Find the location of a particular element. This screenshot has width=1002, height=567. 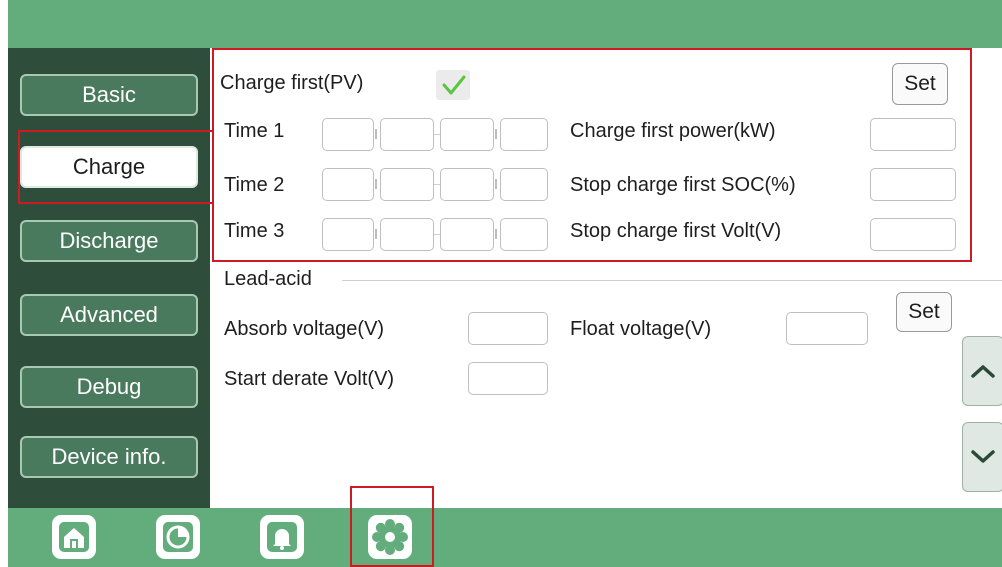

scroll-up-button is located at coordinates (982, 371).